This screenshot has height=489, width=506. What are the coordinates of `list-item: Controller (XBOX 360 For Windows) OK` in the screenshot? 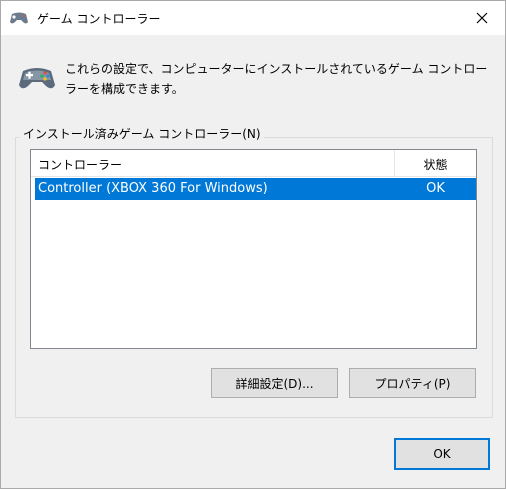 It's located at (255, 189).